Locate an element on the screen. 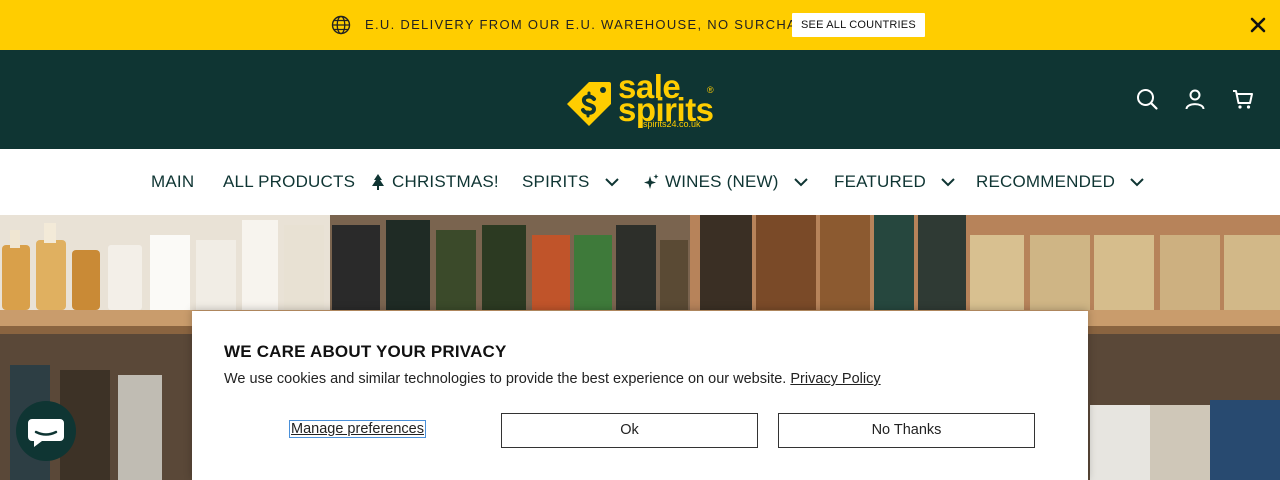 Image resolution: width=1280 pixels, height=480 pixels. cart-icon is located at coordinates (1243, 99).